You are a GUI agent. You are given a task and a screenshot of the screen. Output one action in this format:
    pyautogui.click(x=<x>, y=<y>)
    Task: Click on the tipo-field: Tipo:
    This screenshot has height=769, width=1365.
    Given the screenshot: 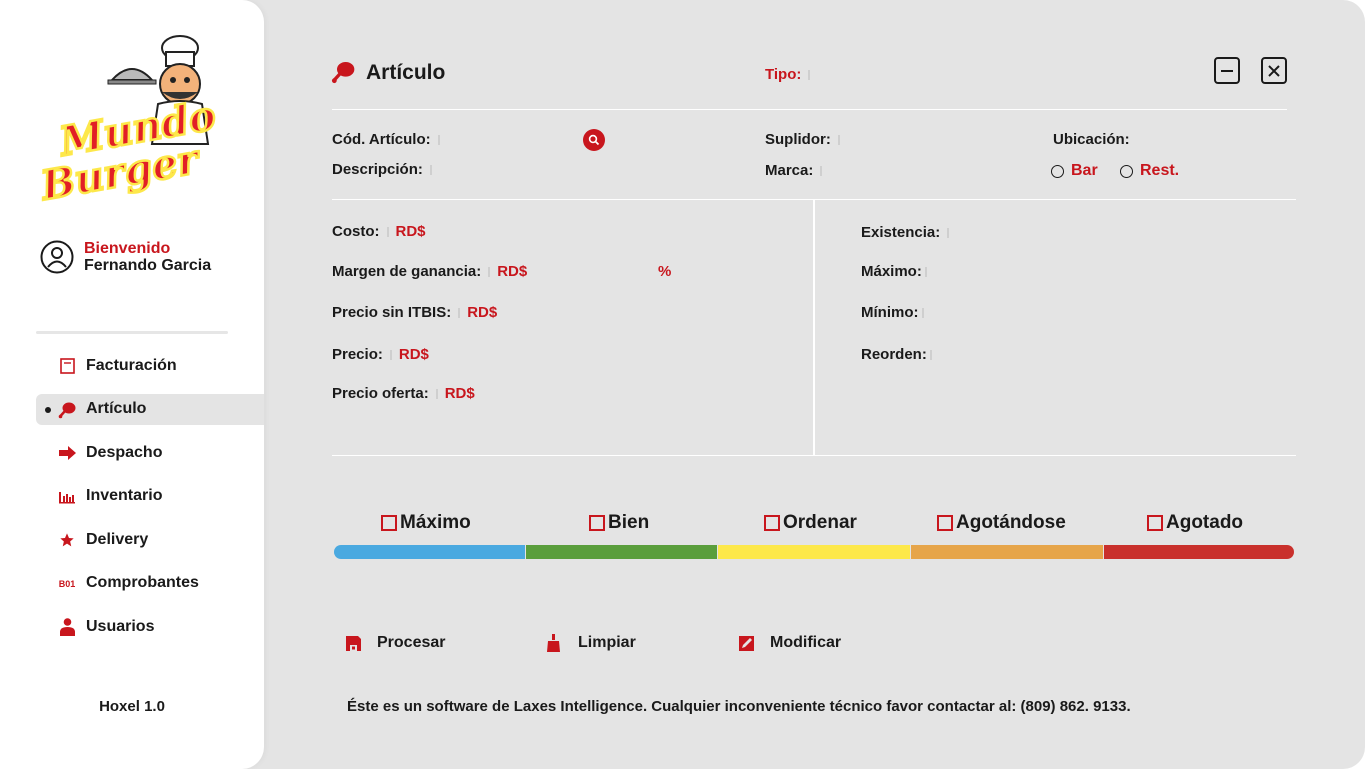 What is the action you would take?
    pyautogui.click(x=788, y=74)
    